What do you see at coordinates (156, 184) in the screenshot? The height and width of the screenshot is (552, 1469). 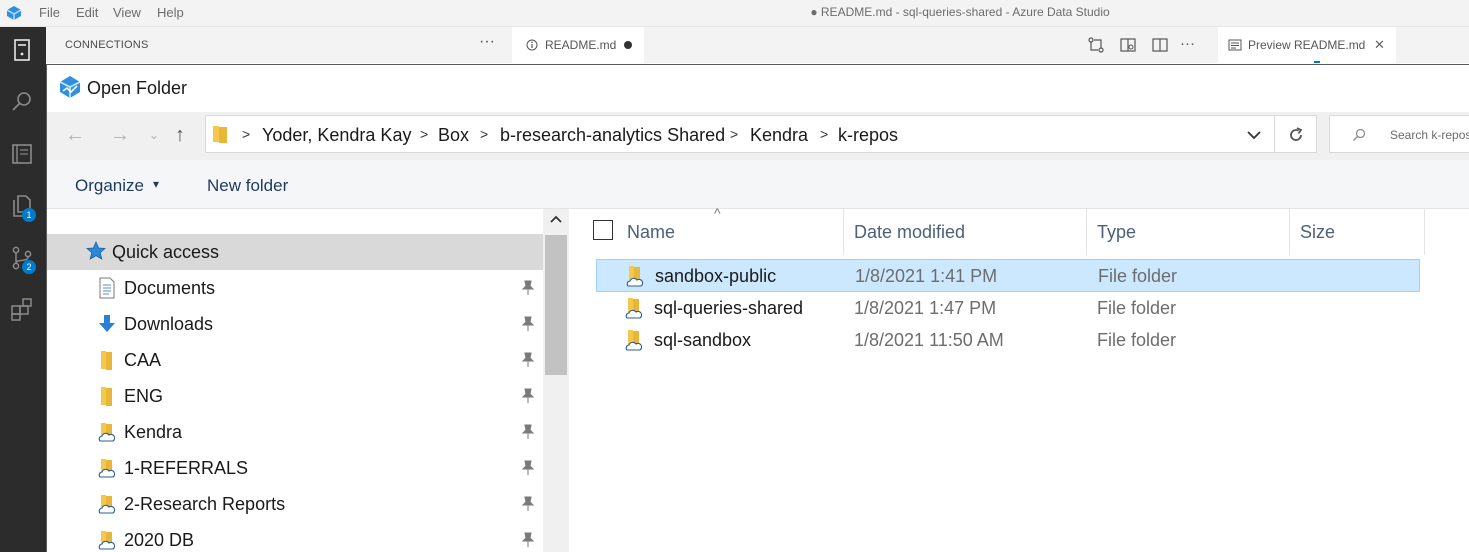 I see `organize-dropdown-icon: ▾` at bounding box center [156, 184].